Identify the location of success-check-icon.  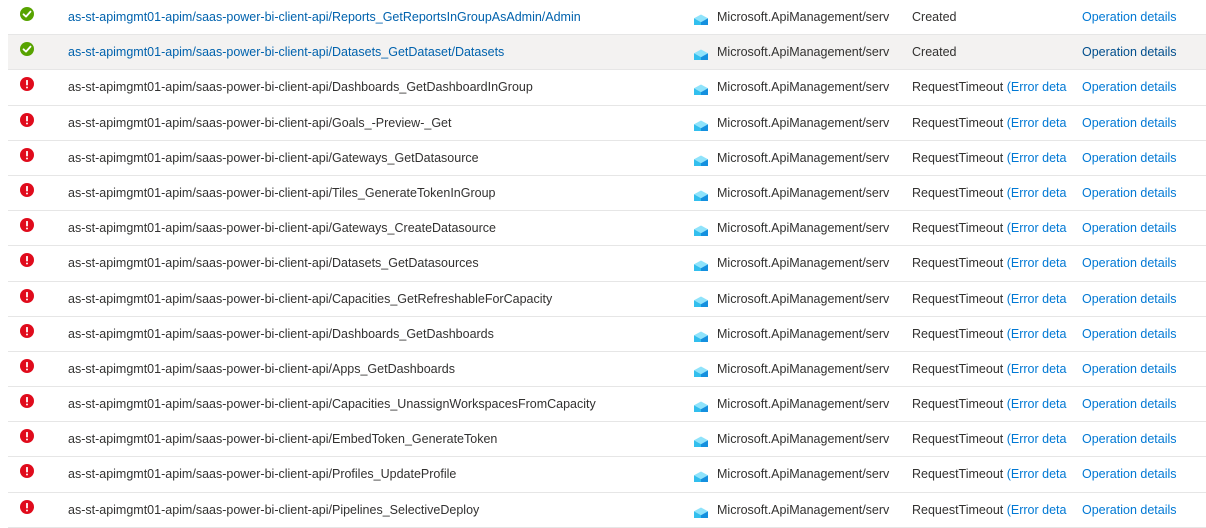
(27, 49).